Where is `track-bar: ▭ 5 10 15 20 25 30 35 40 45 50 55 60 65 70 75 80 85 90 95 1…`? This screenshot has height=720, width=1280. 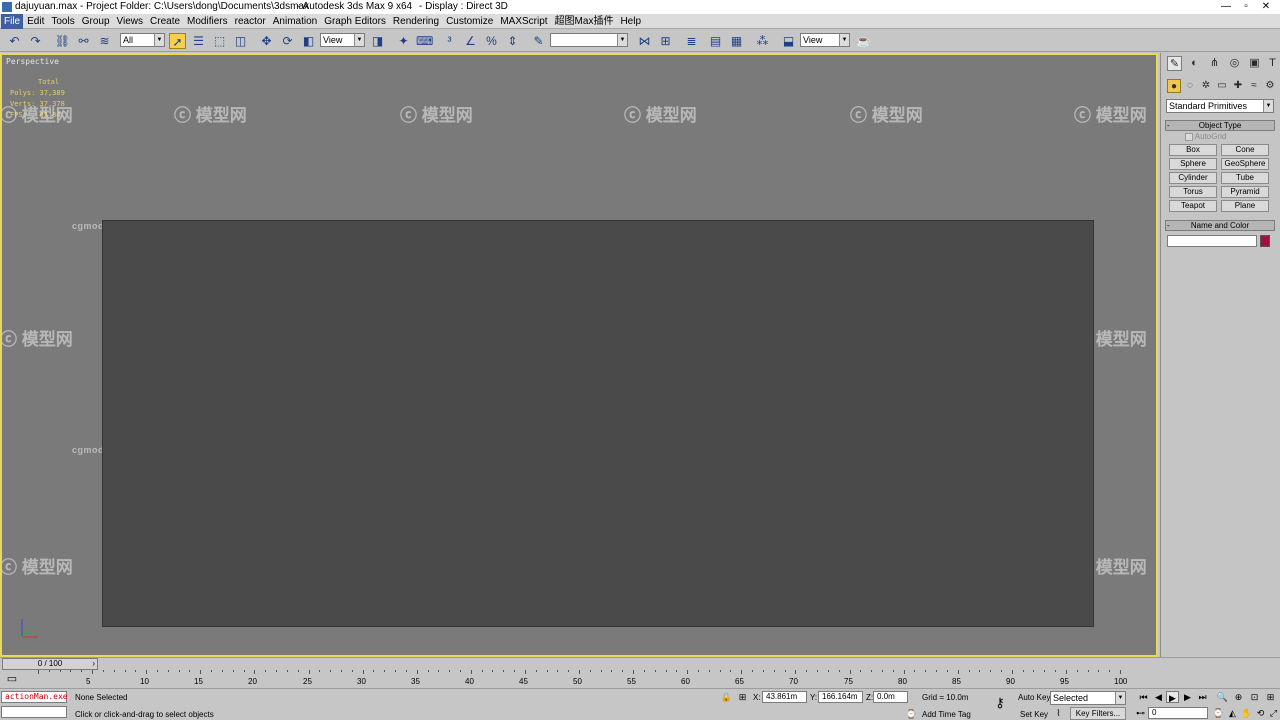
track-bar: ▭ 5 10 15 20 25 30 35 40 45 50 55 60 65 70 75 80 85 90 95 1… is located at coordinates (640, 679).